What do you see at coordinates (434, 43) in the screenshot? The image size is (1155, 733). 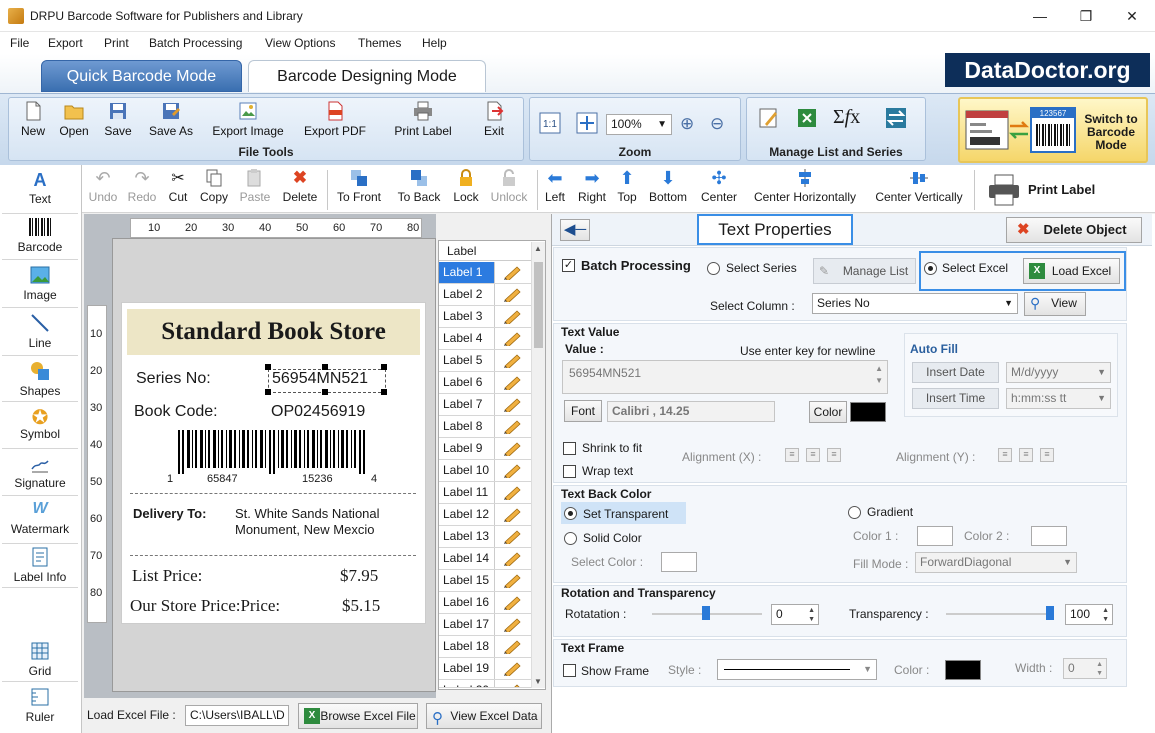 I see `menu-help: Help` at bounding box center [434, 43].